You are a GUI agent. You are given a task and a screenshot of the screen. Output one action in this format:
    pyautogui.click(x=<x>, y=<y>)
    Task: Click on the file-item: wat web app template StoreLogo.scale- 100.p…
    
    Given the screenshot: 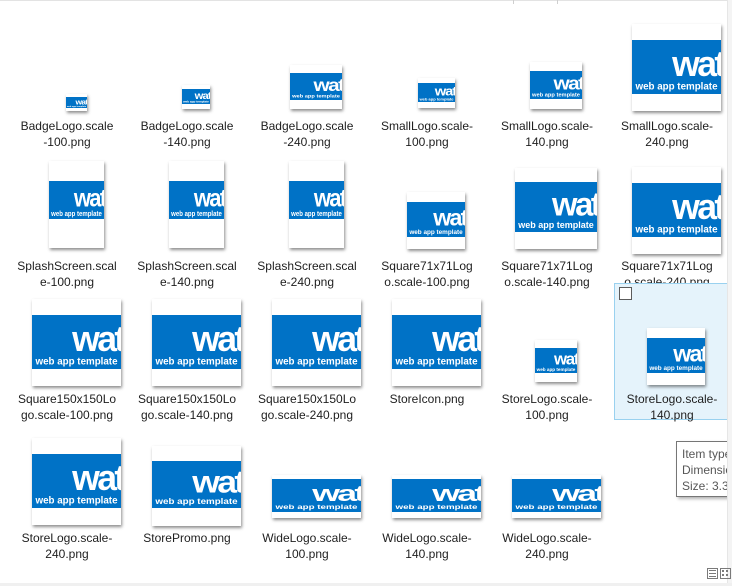 What is the action you would take?
    pyautogui.click(x=547, y=357)
    